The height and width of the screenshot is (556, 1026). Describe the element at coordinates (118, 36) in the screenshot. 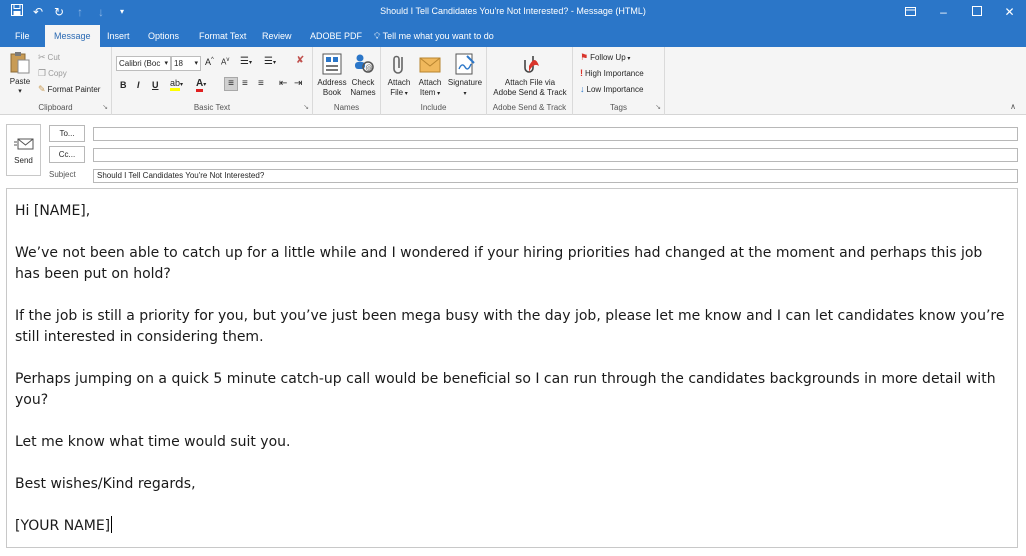

I see `tab-insert: Insert` at that location.